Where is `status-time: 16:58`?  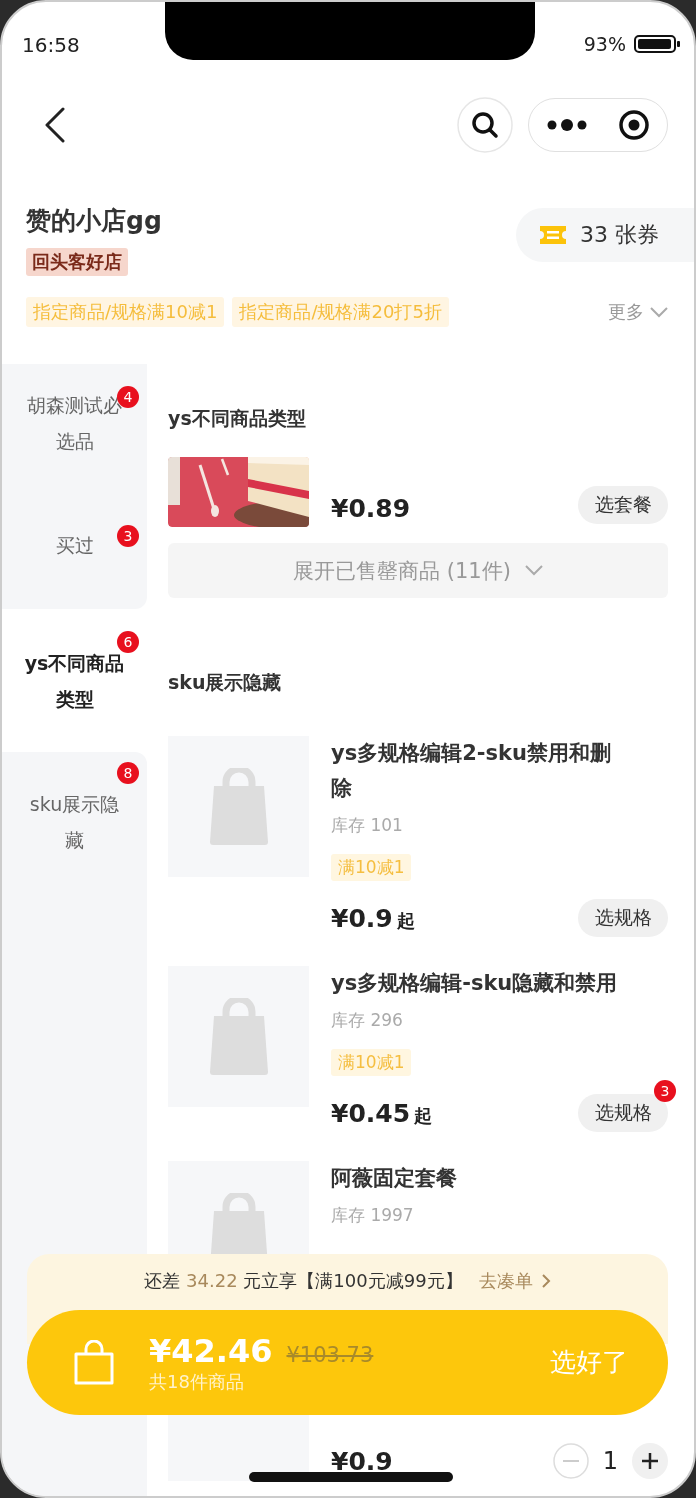
status-time: 16:58 is located at coordinates (51, 45).